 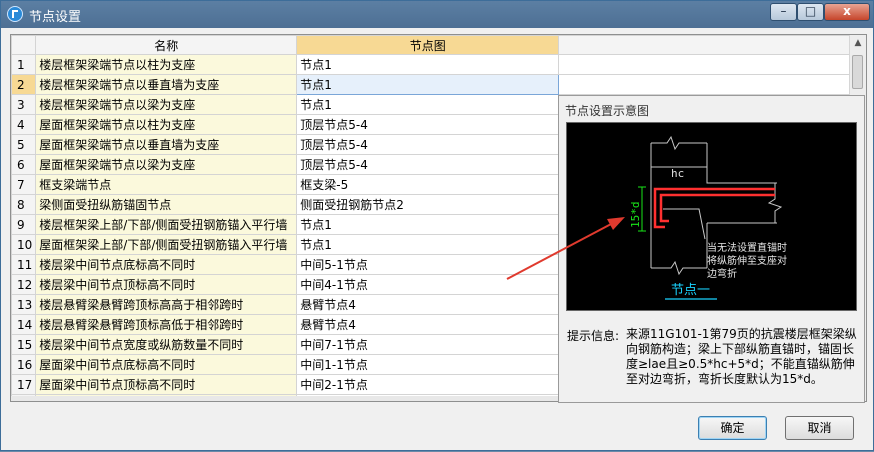 What do you see at coordinates (166, 304) in the screenshot?
I see `row-name: 楼层悬臂梁悬臂跨顶标高高于相邻跨时` at bounding box center [166, 304].